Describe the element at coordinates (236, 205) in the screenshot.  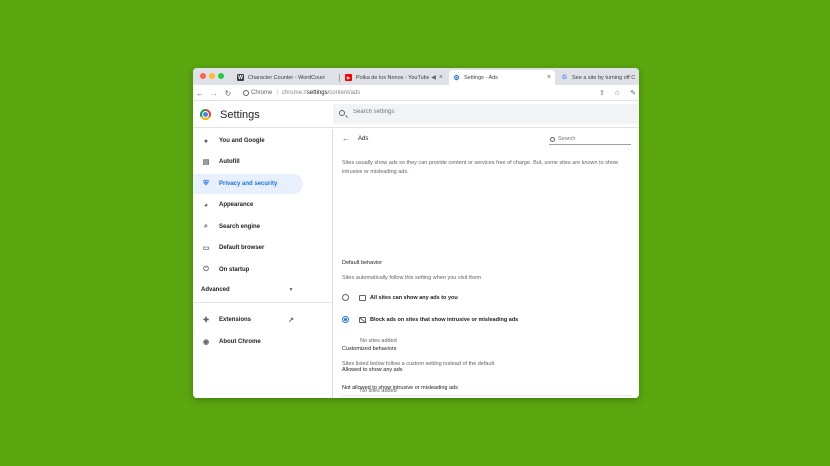
I see `sidebar-item-label: Appearance` at that location.